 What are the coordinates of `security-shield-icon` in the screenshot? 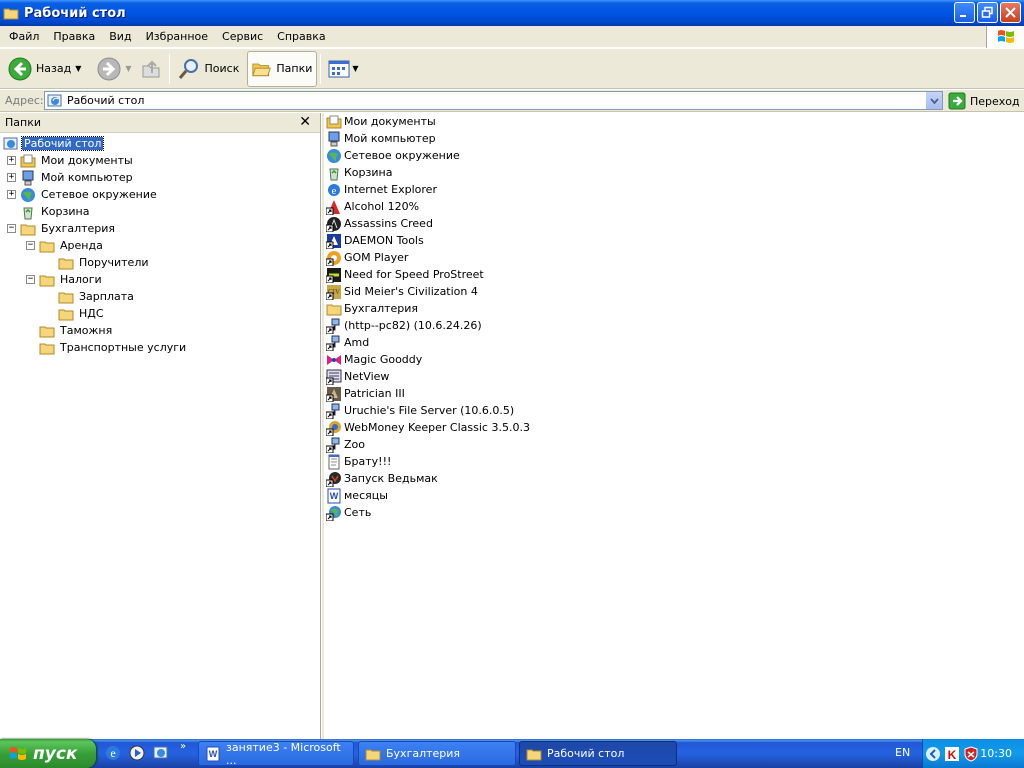 It's located at (971, 753).